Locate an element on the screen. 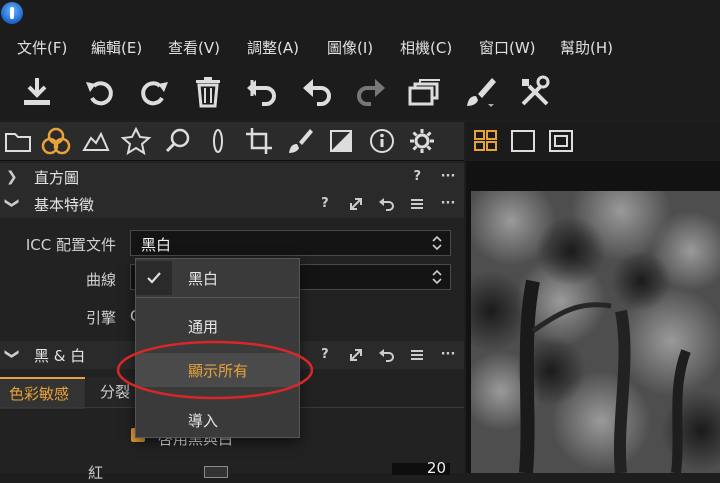 This screenshot has height=483, width=720. menu-help: 幫助(H) is located at coordinates (586, 47).